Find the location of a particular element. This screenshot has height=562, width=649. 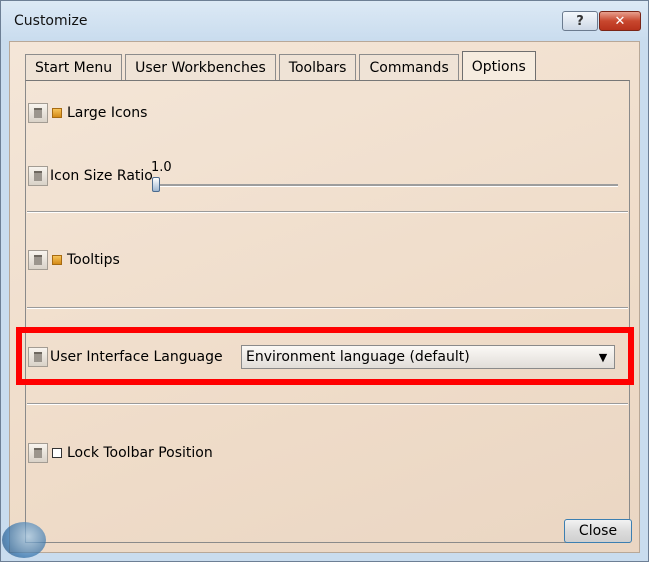

ui-language-selected: Environment language (default) is located at coordinates (358, 357).